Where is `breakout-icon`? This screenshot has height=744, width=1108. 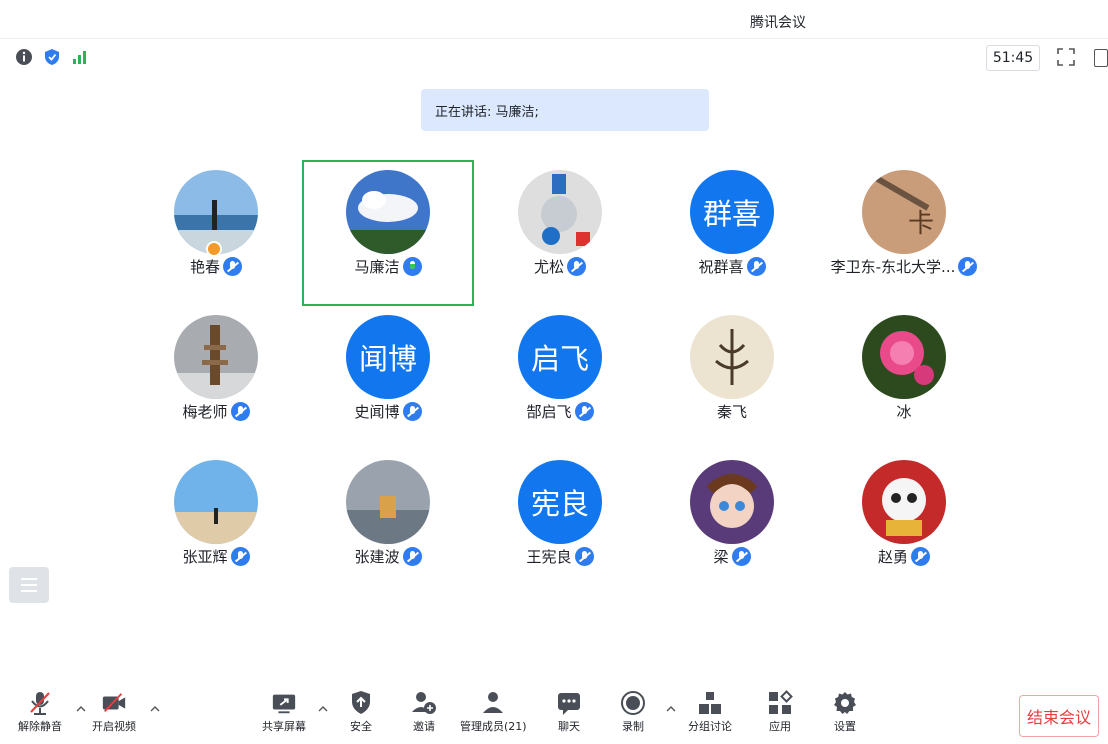 breakout-icon is located at coordinates (710, 703).